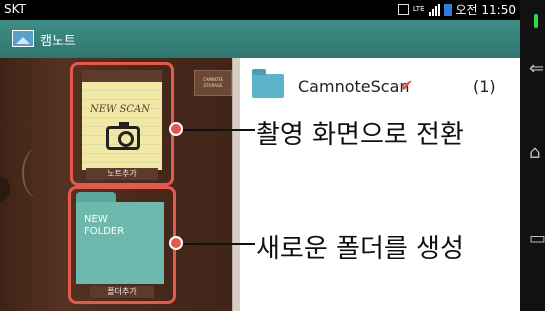  What do you see at coordinates (218, 130) in the screenshot?
I see `callout-line-camera` at bounding box center [218, 130].